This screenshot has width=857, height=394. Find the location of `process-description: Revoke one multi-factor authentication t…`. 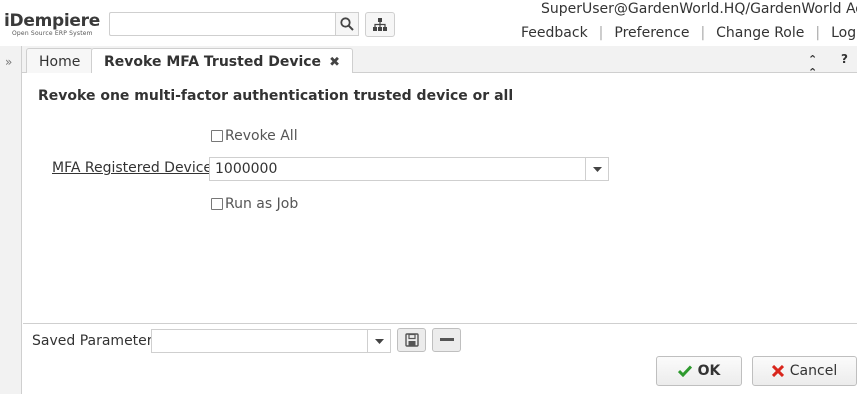

process-description: Revoke one multi-factor authentication t… is located at coordinates (276, 96).